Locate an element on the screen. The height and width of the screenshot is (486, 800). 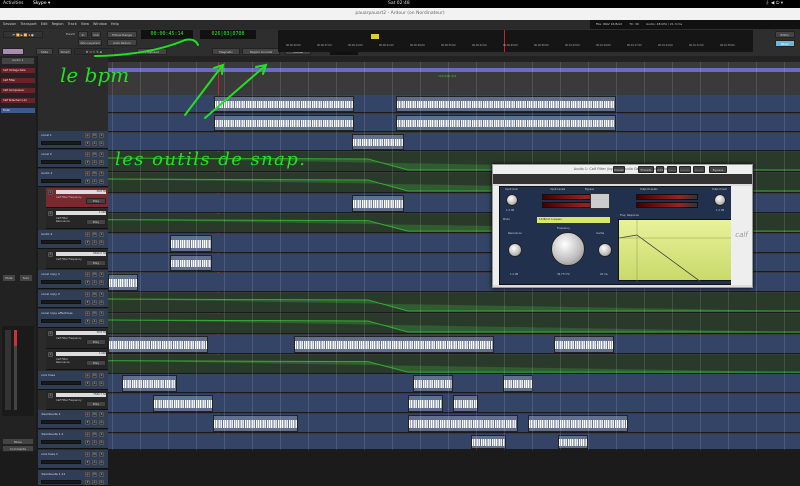
punch-in-button: In is located at coordinates (83, 34).